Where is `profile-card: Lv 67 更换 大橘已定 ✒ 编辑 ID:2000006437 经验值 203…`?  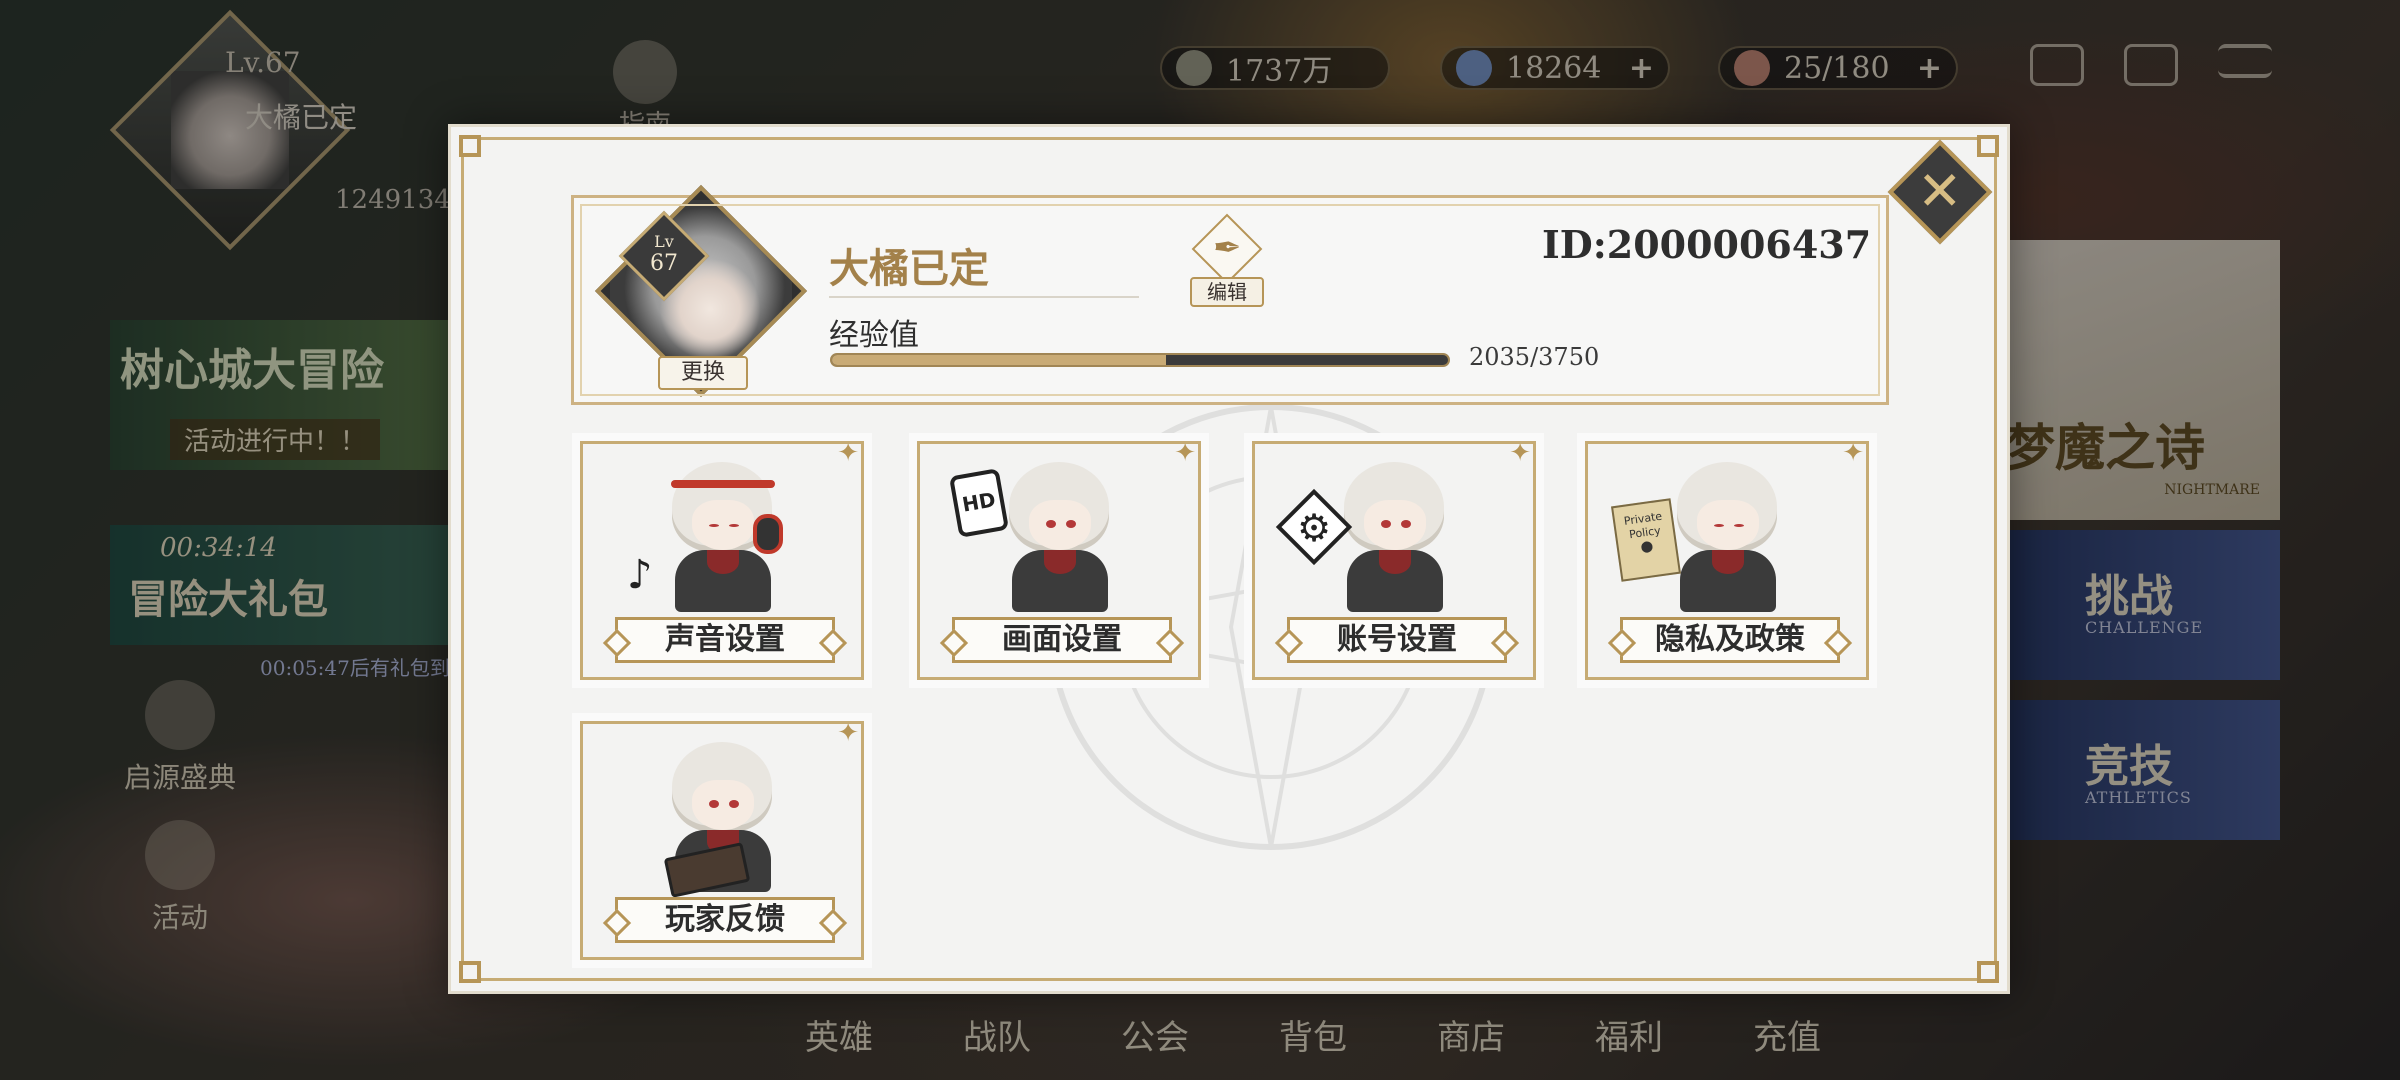 profile-card: Lv 67 更换 大橘已定 ✒ 编辑 ID:2000006437 经验值 203… is located at coordinates (1230, 294).